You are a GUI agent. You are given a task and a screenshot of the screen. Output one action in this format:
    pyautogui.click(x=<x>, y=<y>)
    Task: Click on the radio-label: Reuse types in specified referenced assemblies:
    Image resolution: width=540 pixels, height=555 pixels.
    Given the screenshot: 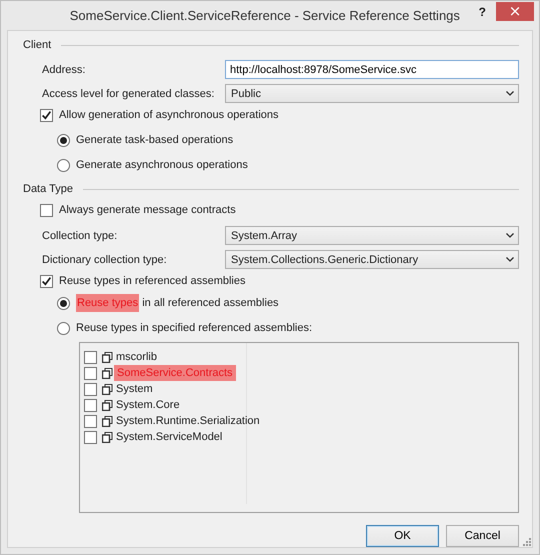 What is the action you would take?
    pyautogui.click(x=194, y=328)
    